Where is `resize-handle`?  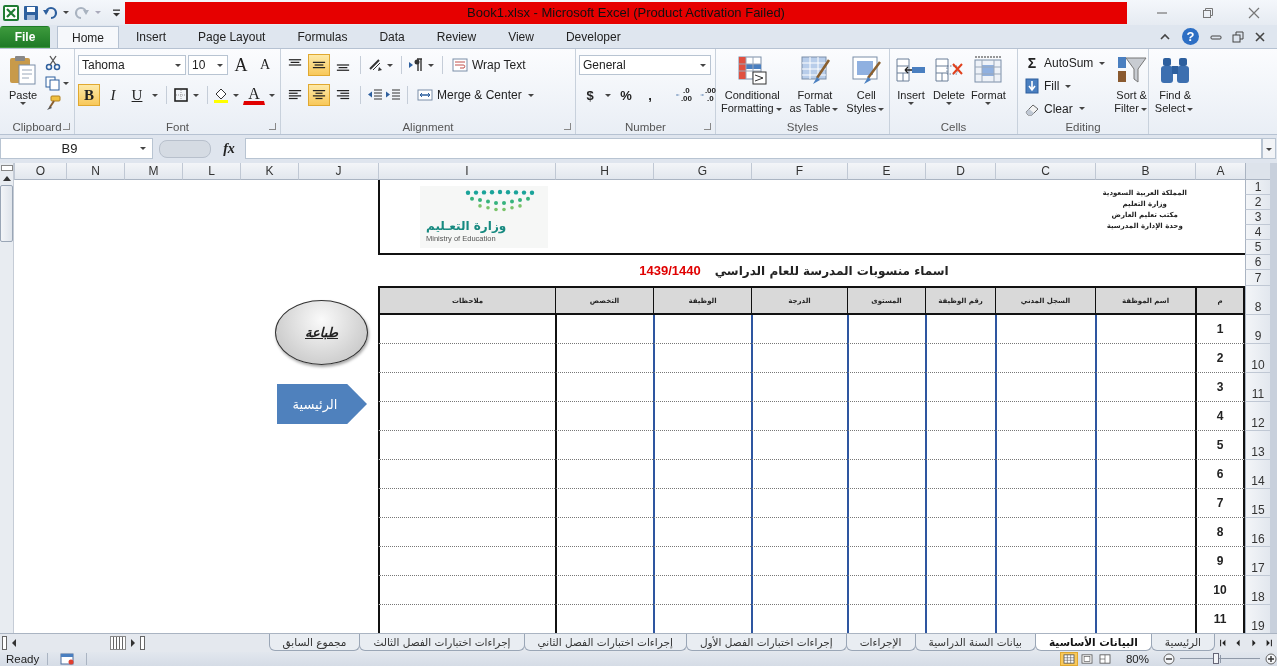 resize-handle is located at coordinates (185, 148).